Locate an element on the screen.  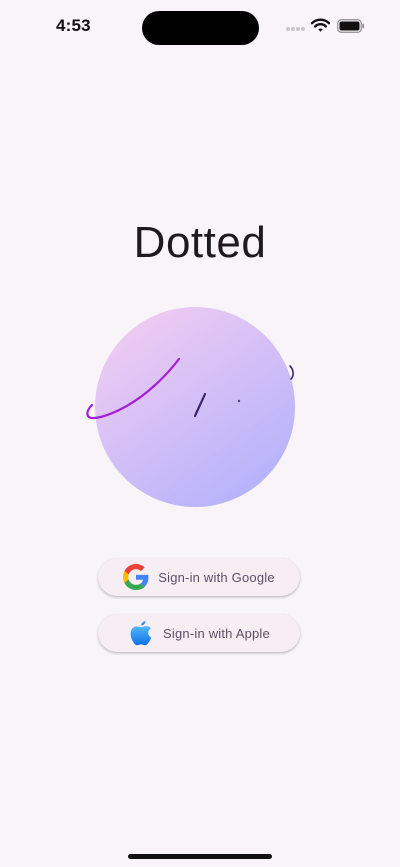
google-signin-button: Sign-in with Google is located at coordinates (199, 577).